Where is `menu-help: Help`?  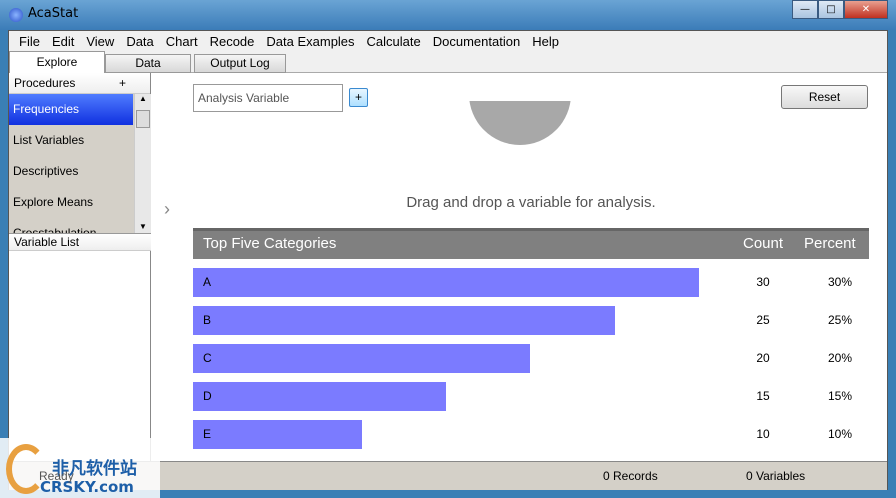 menu-help: Help is located at coordinates (545, 41).